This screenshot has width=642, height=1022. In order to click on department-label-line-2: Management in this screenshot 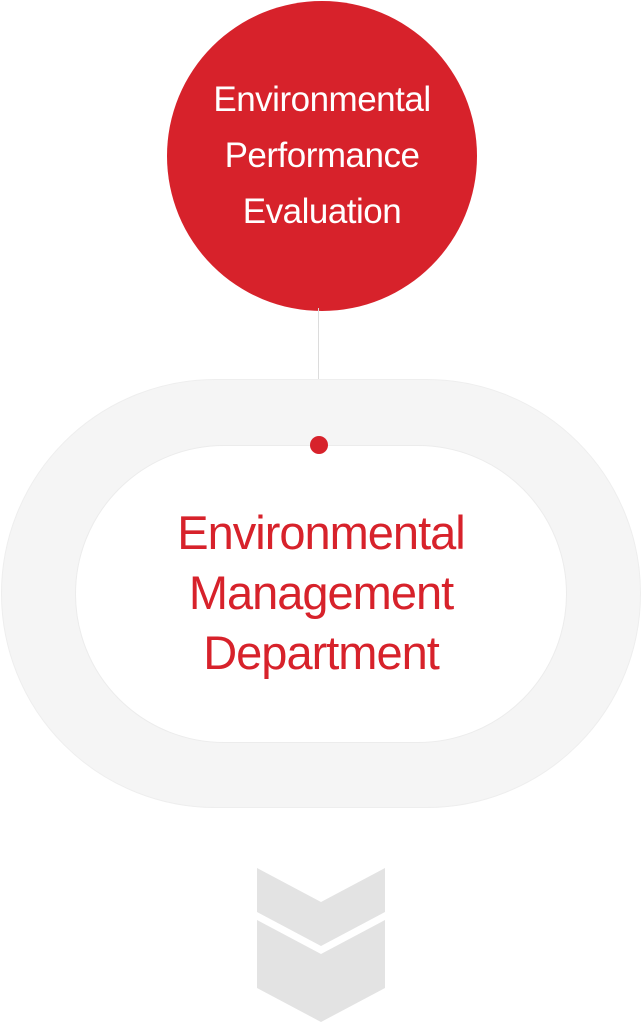, I will do `click(321, 592)`.